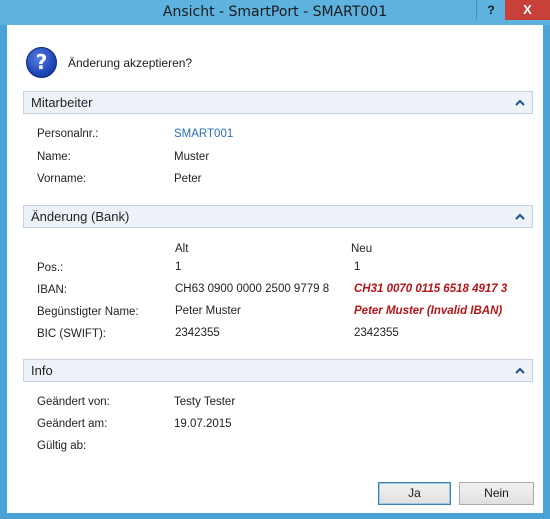 This screenshot has width=550, height=519. I want to click on geaendert-von-value: Testy Tester, so click(205, 402).